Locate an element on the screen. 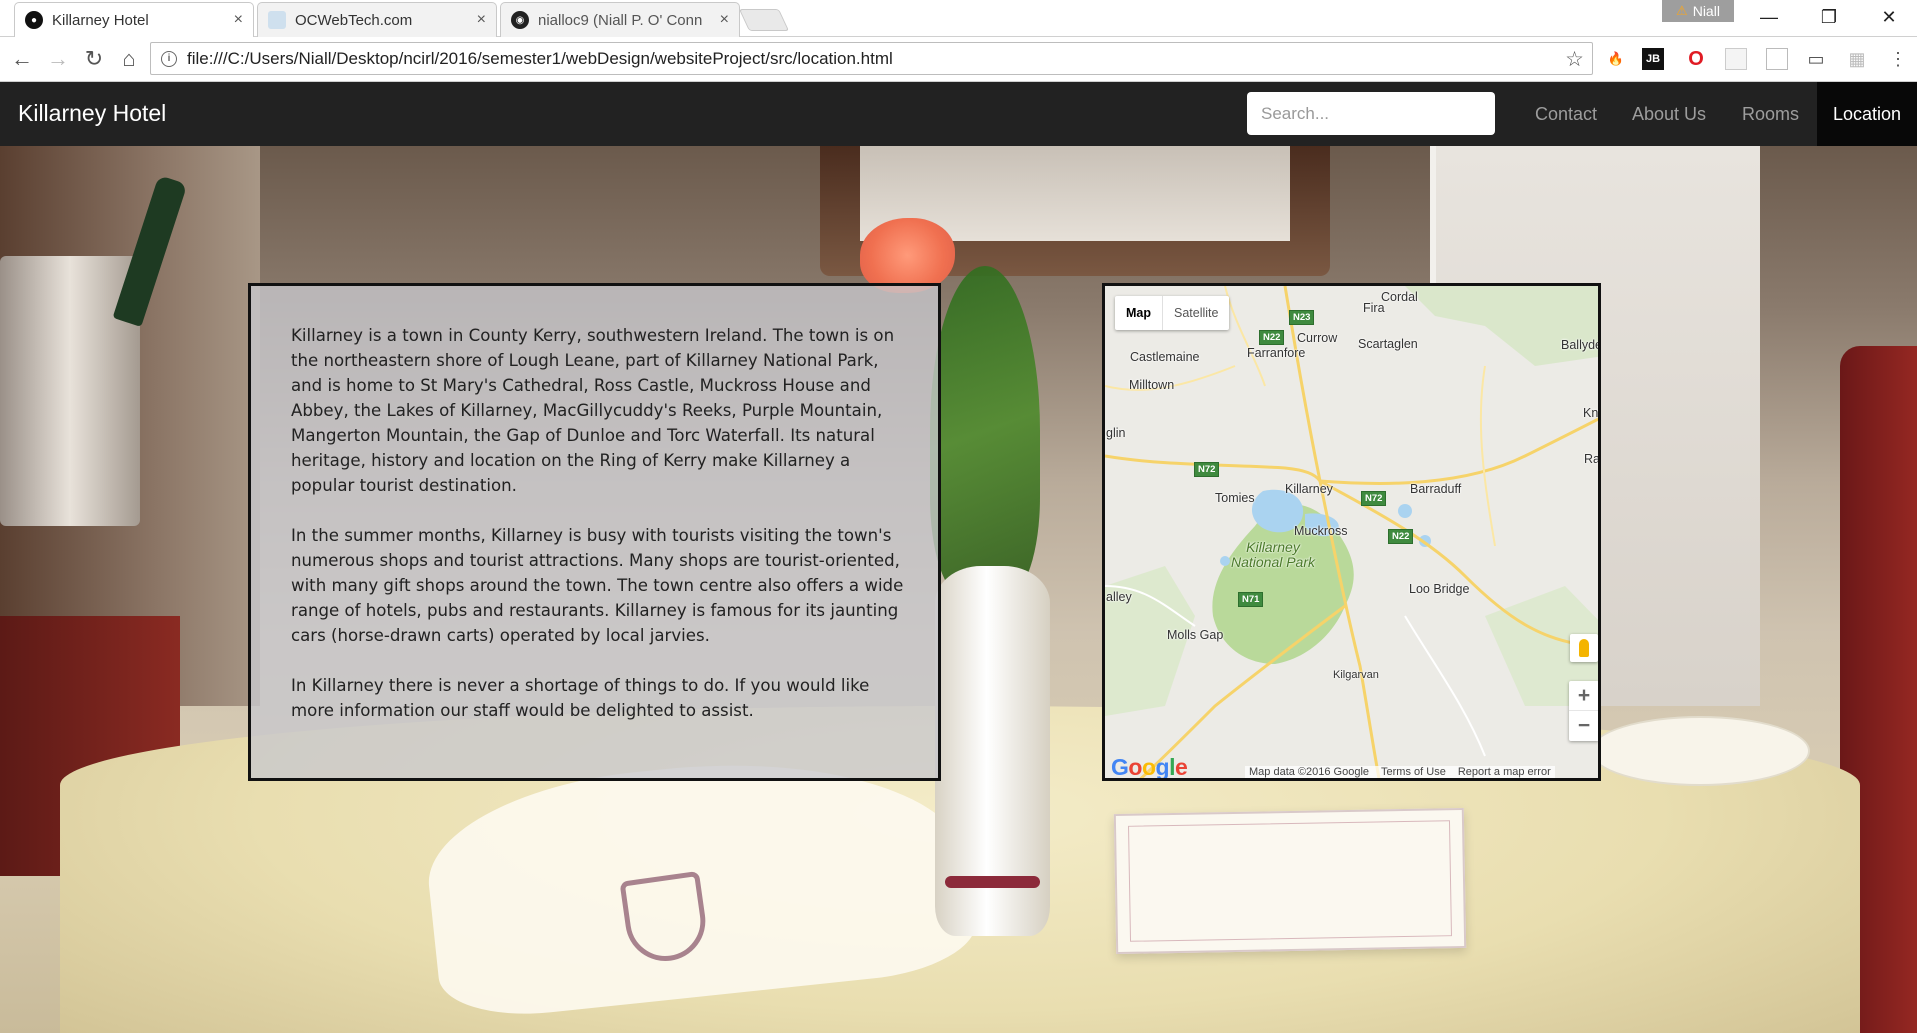 The height and width of the screenshot is (1033, 1917). forward-icon: → is located at coordinates (58, 59).